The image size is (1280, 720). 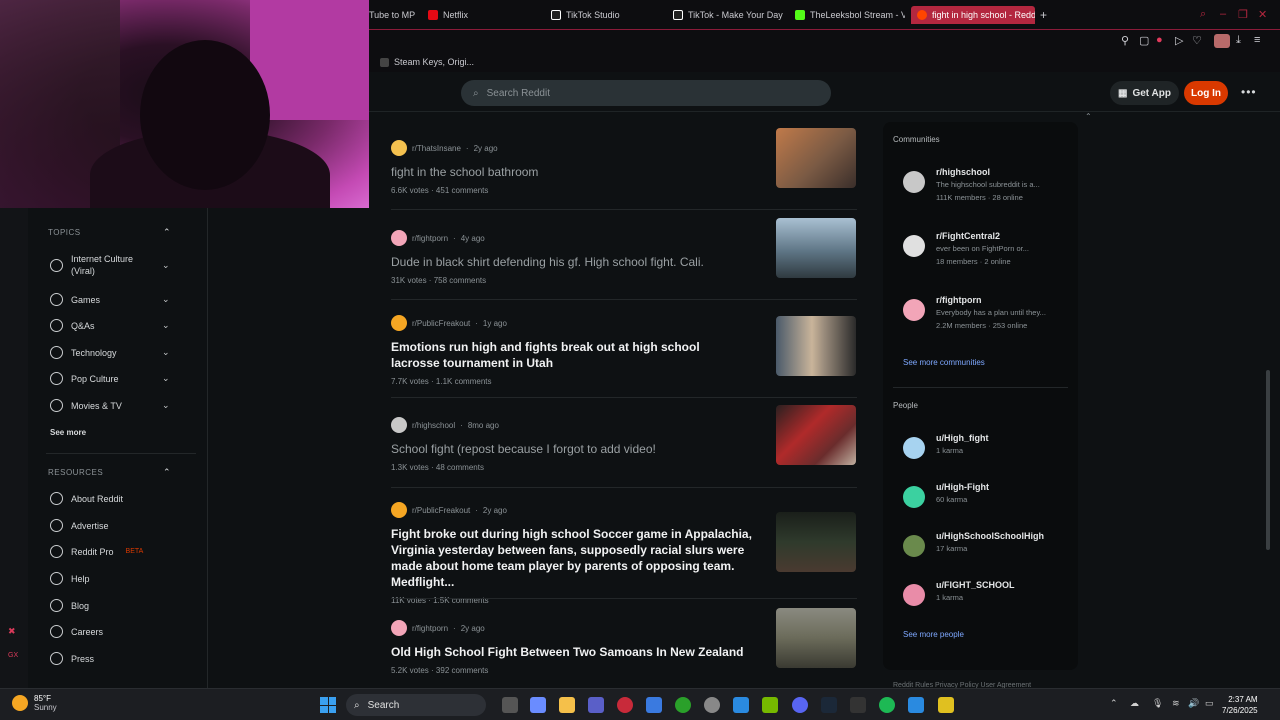 What do you see at coordinates (571, 172) in the screenshot?
I see `post-title: fight in the school bathroom` at bounding box center [571, 172].